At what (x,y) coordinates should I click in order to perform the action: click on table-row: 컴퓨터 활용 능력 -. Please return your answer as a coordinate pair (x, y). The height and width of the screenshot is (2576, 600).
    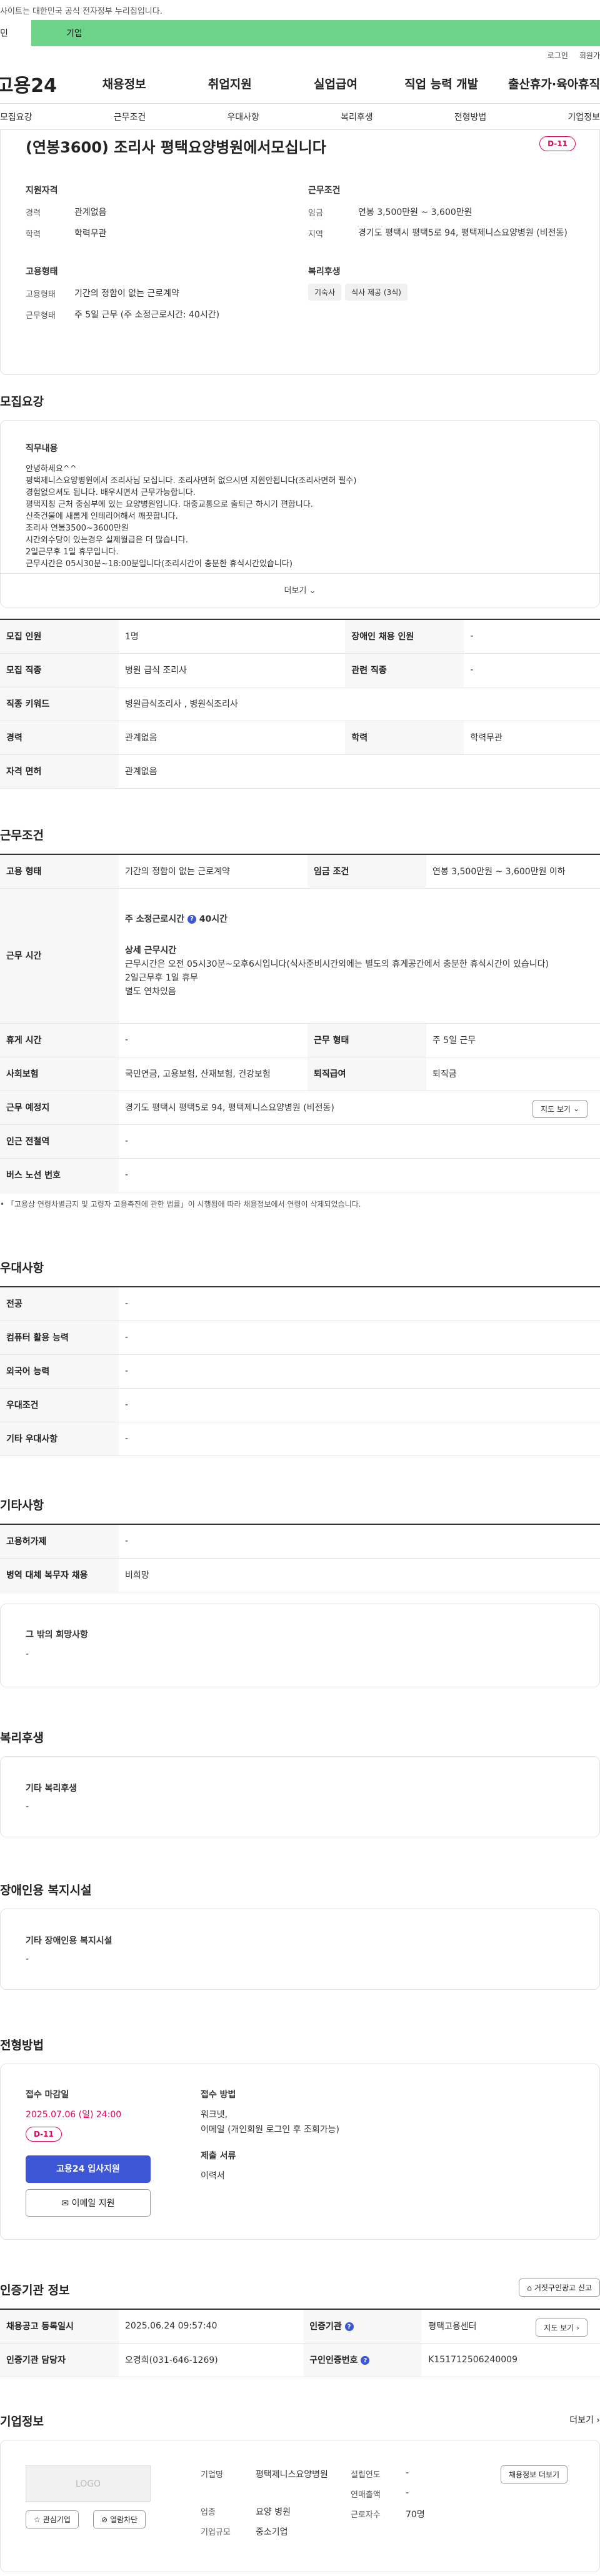
    Looking at the image, I should click on (300, 1337).